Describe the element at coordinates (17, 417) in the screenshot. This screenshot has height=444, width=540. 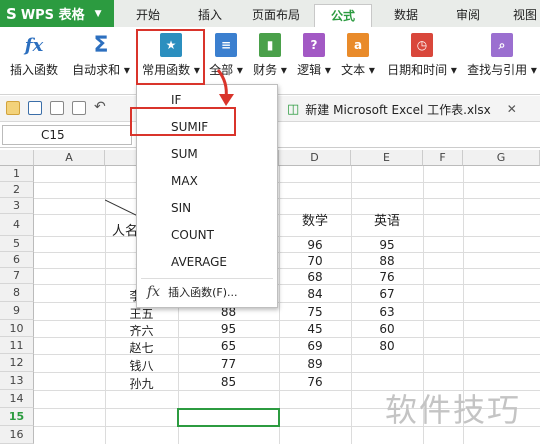
I see `row-header-15: 15` at that location.